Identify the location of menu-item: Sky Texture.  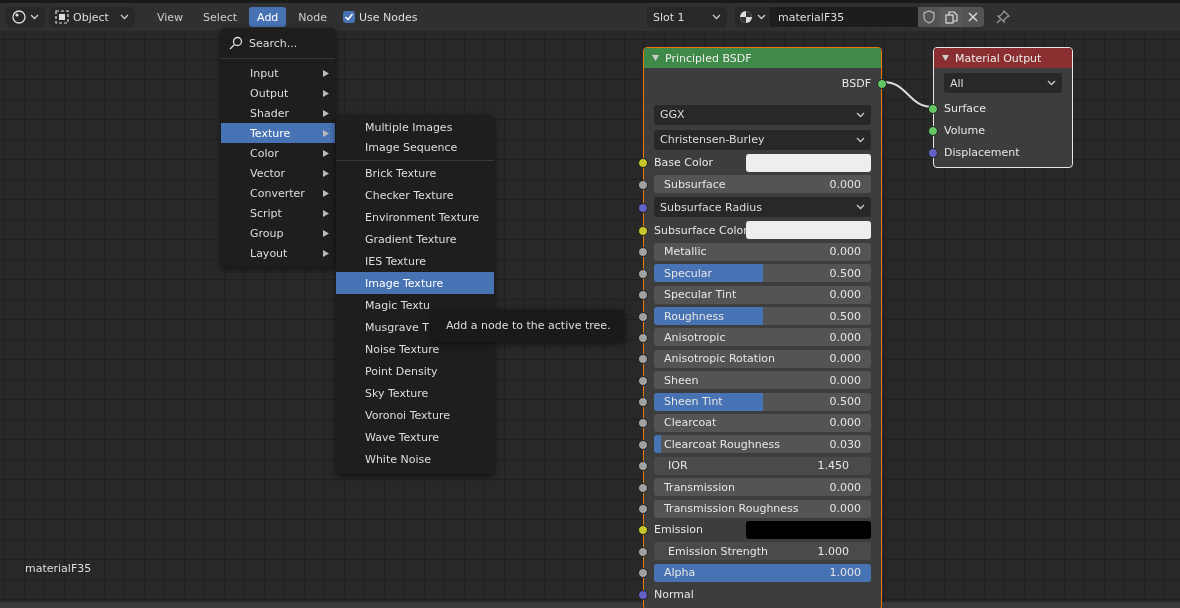
(415, 393).